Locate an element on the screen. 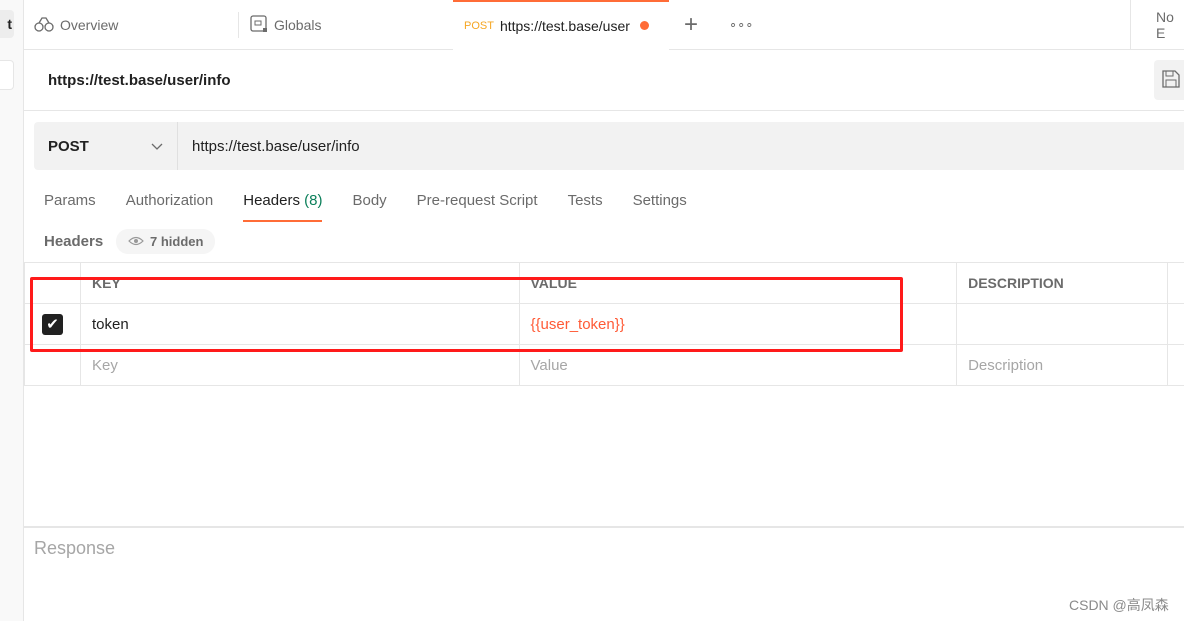  tab-headers: Headers (8) is located at coordinates (283, 205).